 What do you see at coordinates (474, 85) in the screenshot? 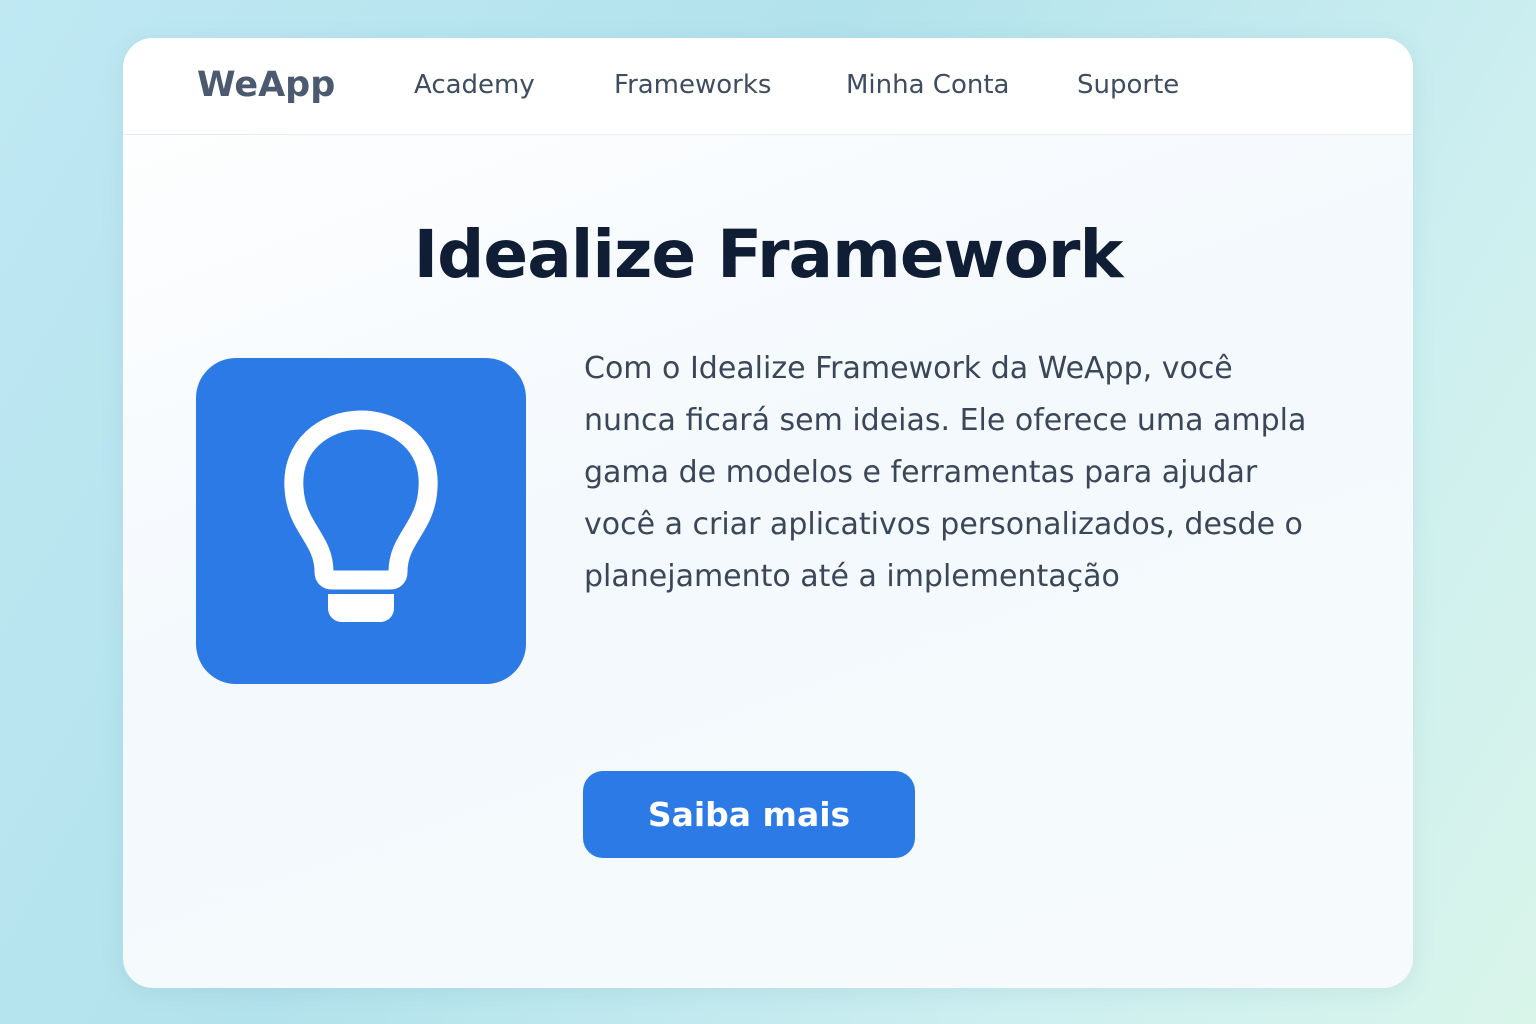
I see `nav-link-academy: Academy` at bounding box center [474, 85].